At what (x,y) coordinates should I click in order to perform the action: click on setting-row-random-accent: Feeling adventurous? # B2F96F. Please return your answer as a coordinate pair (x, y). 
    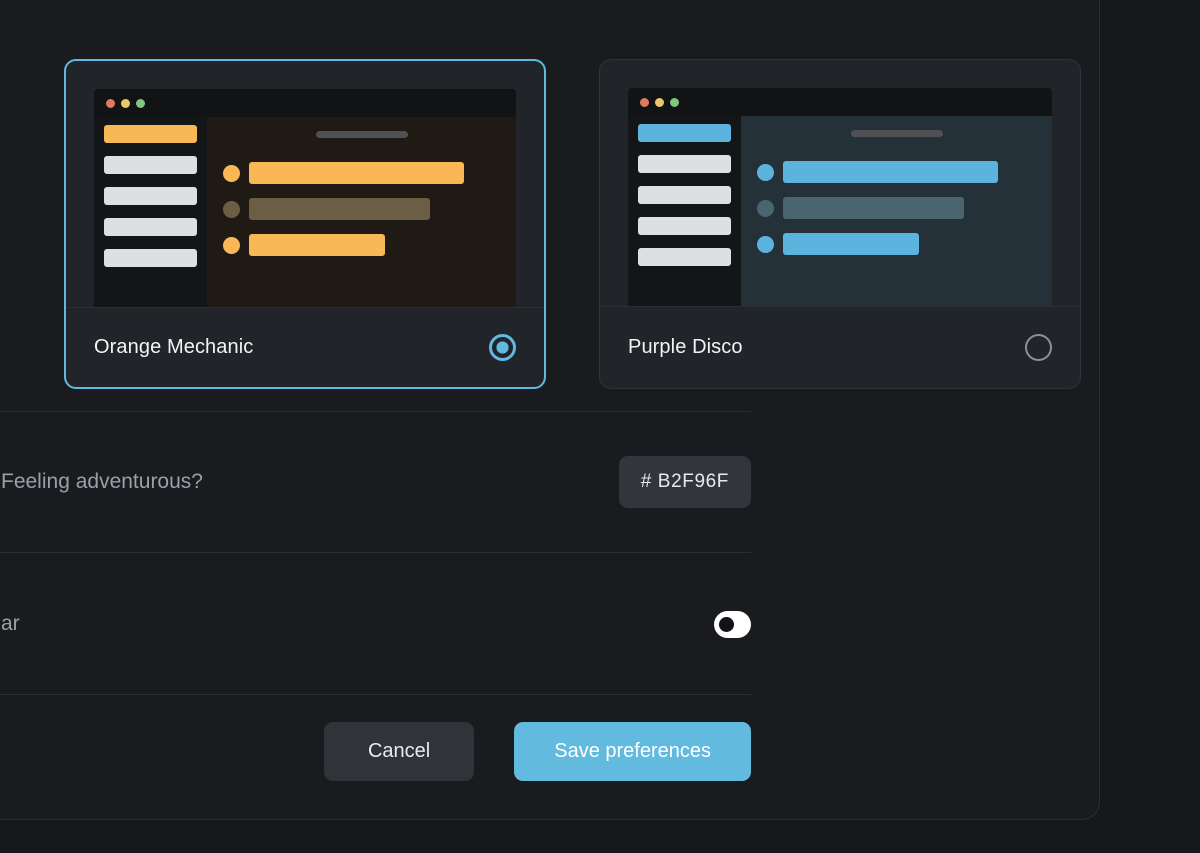
    Looking at the image, I should click on (375, 482).